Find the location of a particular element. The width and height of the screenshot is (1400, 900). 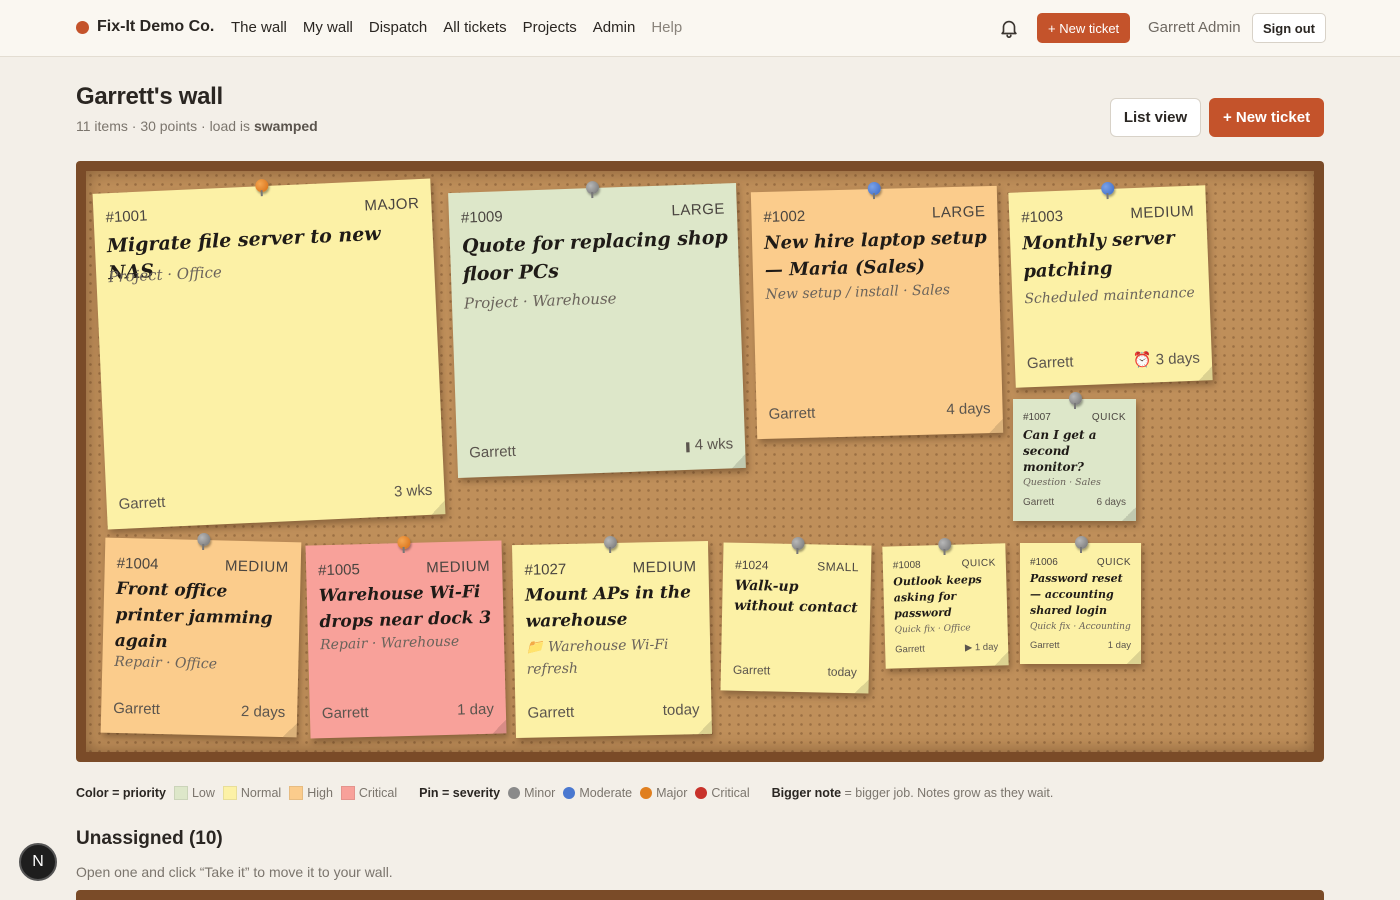

ticket-size: SMALL is located at coordinates (838, 567).